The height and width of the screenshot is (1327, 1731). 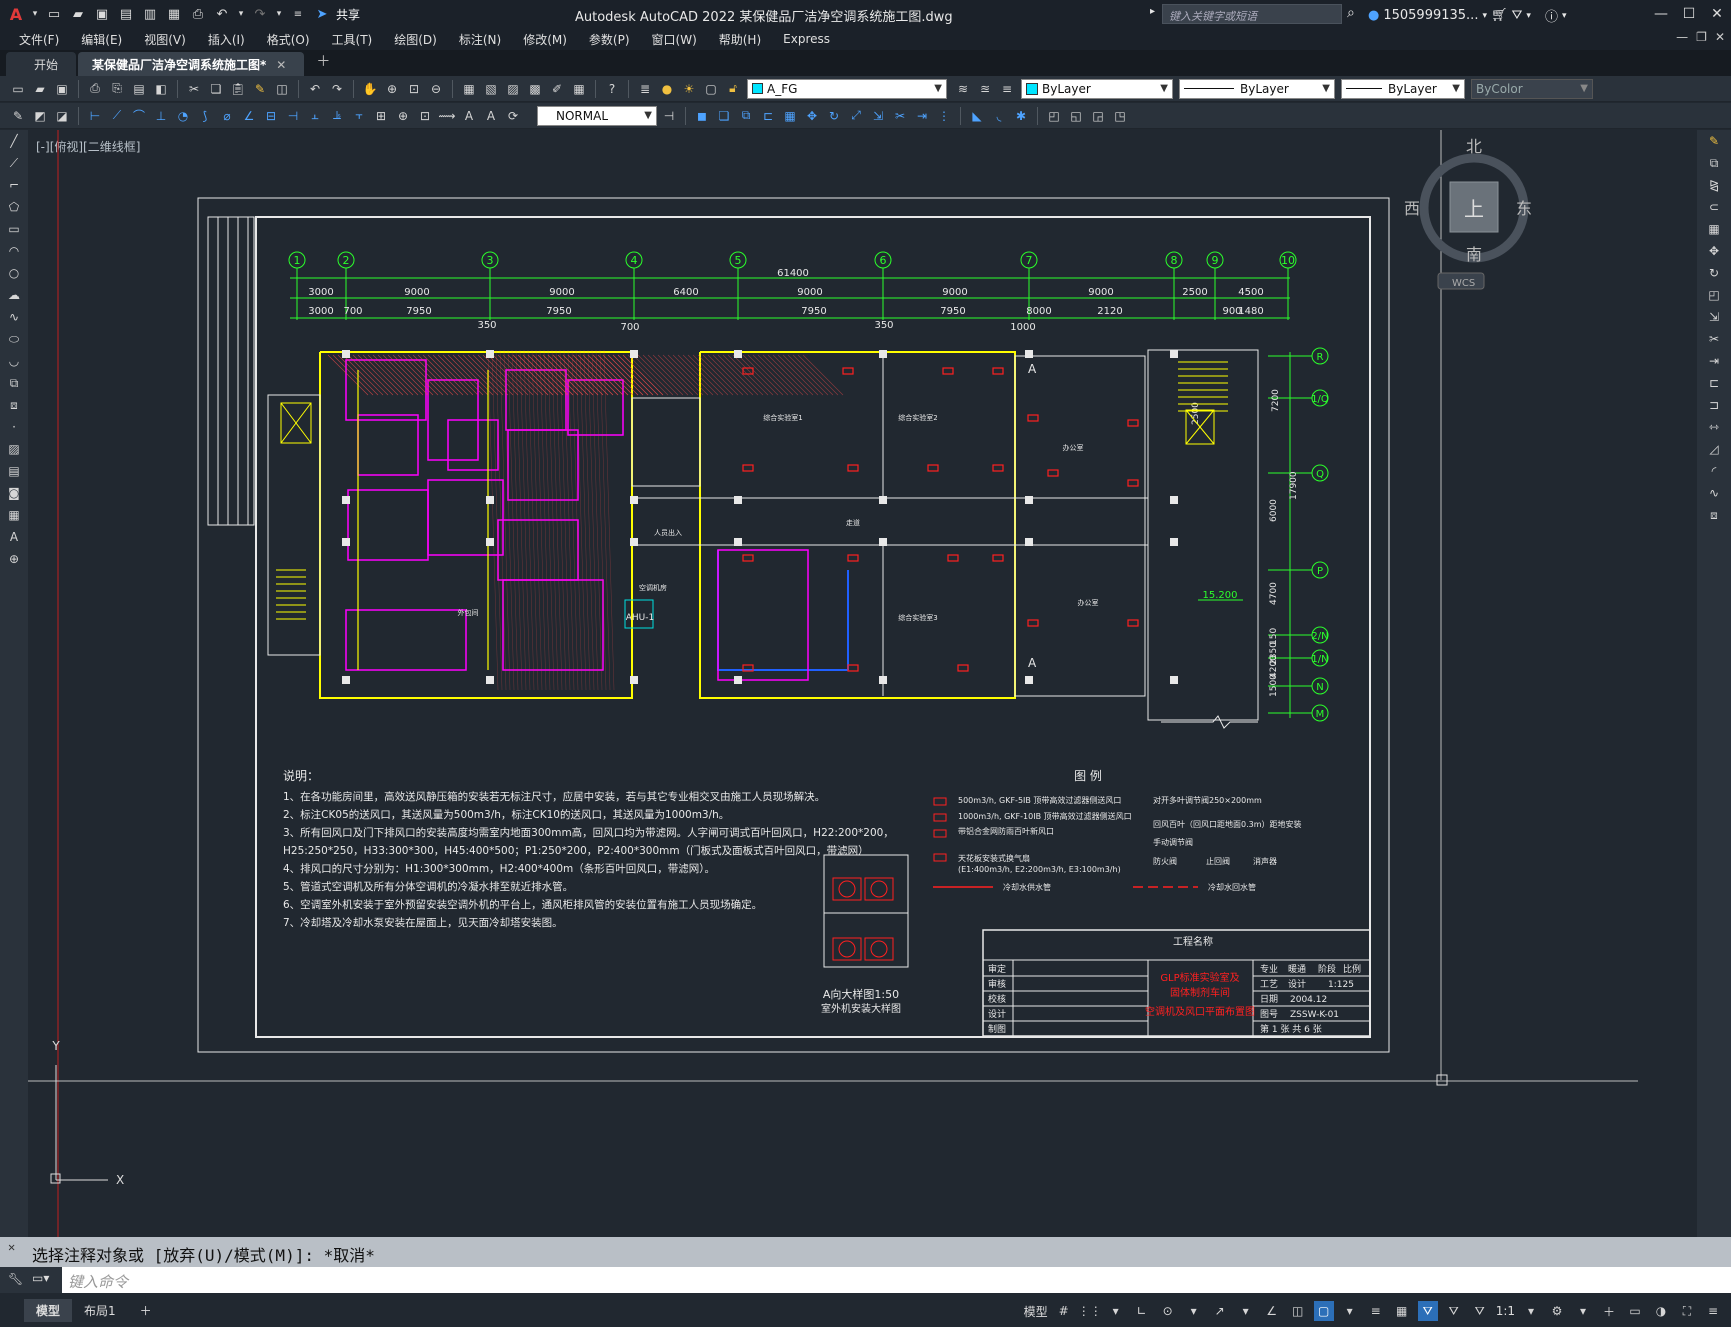 What do you see at coordinates (1298, 1311) in the screenshot?
I see `osnap-icon: ◫` at bounding box center [1298, 1311].